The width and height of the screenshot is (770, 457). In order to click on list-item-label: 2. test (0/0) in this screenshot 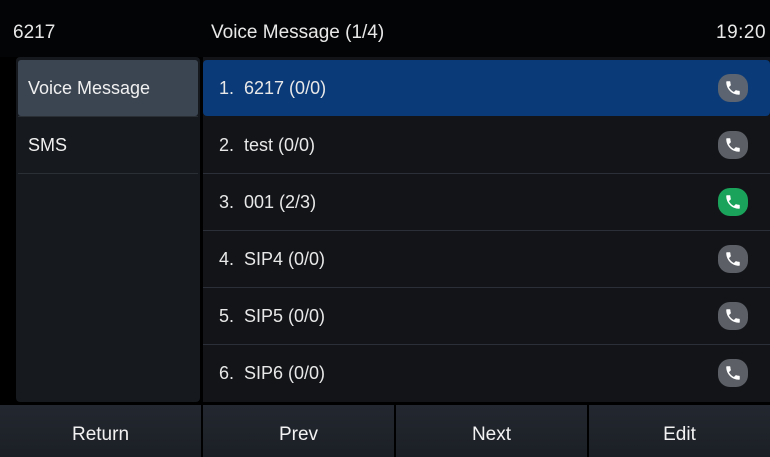, I will do `click(267, 145)`.